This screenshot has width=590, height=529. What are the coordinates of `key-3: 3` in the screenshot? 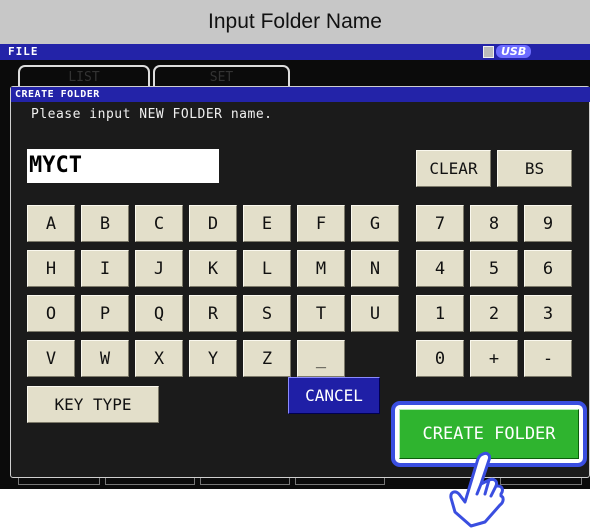 It's located at (548, 313).